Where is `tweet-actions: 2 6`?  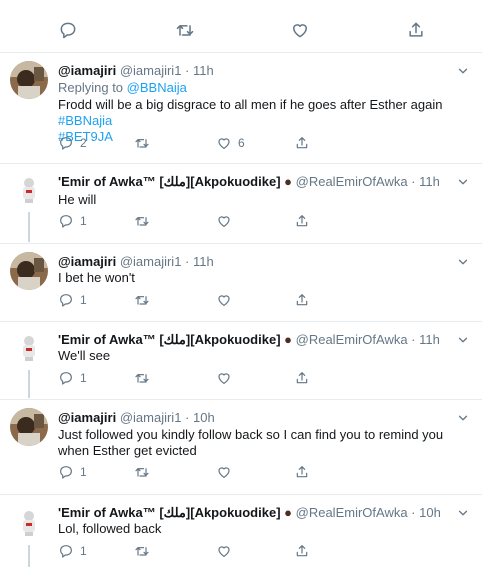 tweet-actions: 2 6 is located at coordinates (208, 143).